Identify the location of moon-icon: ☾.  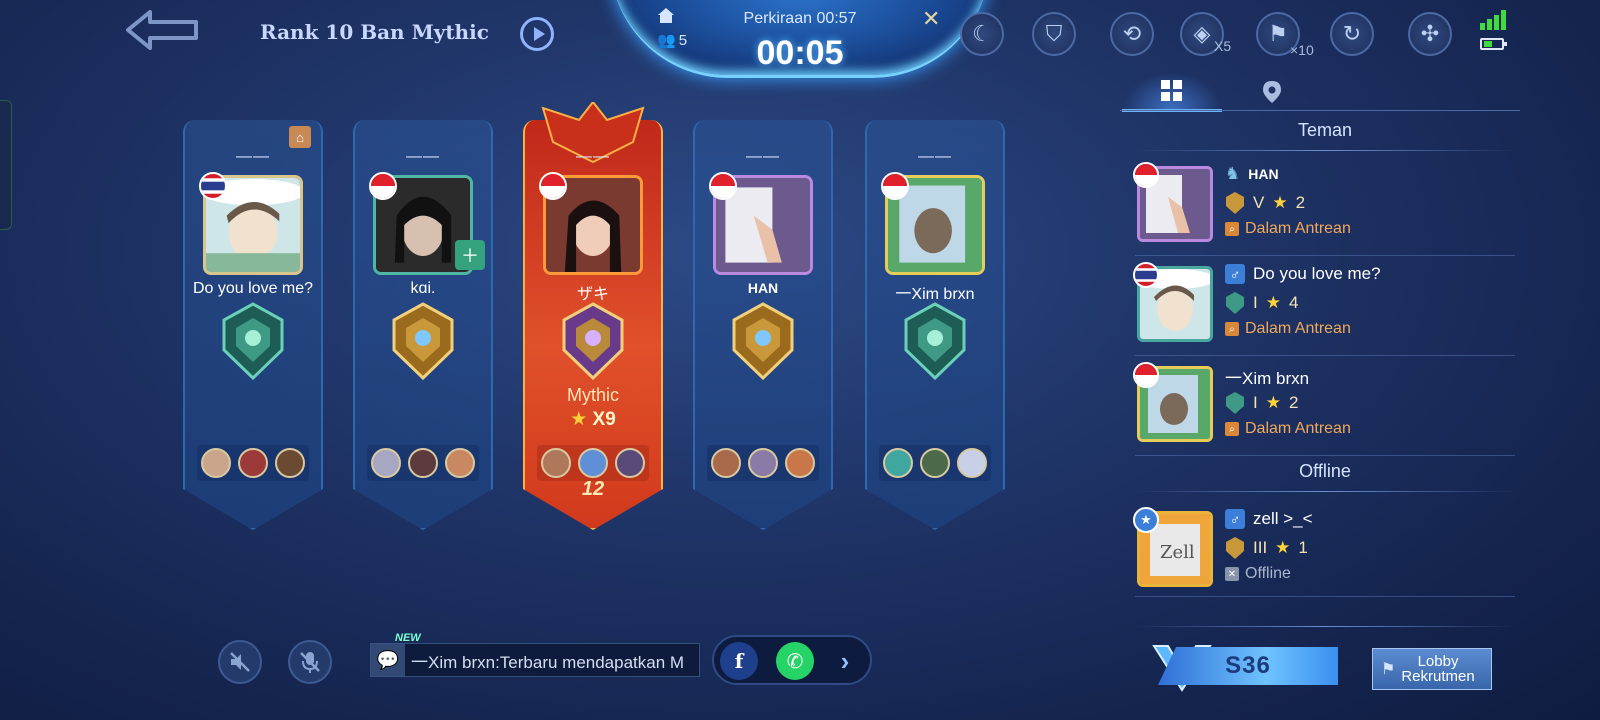
(982, 34).